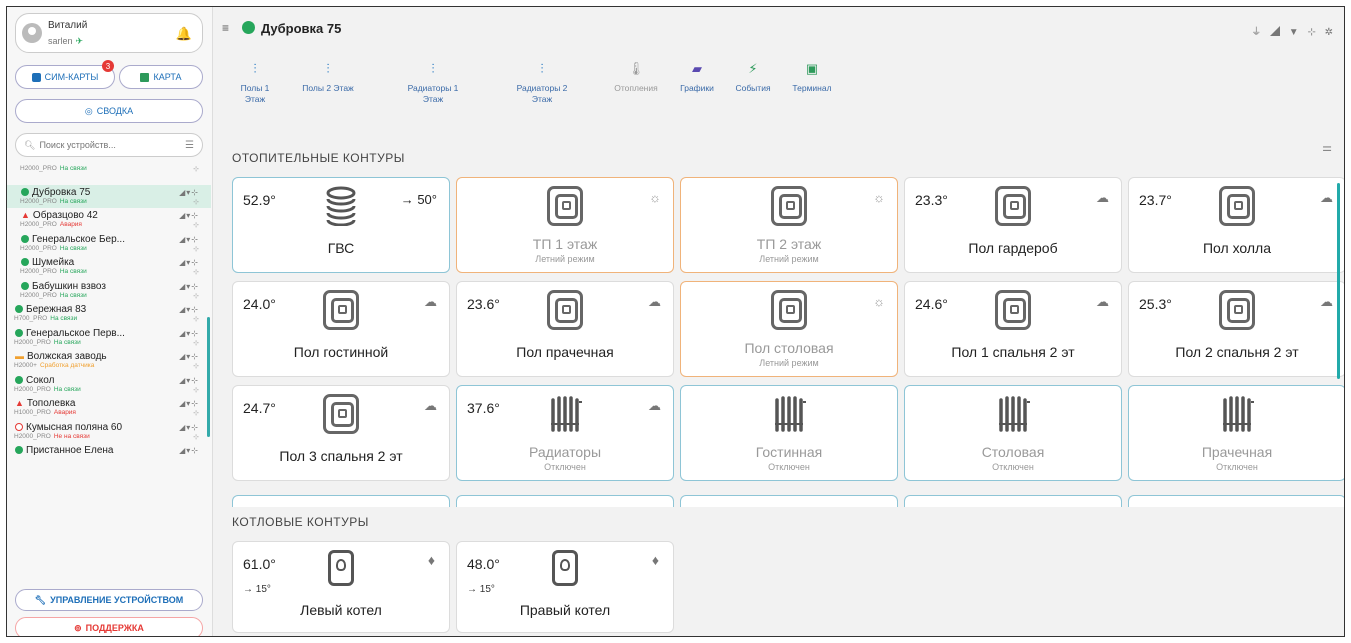  What do you see at coordinates (1236, 433) in the screenshot?
I see `heating-card: Прачечная Отключен` at bounding box center [1236, 433].